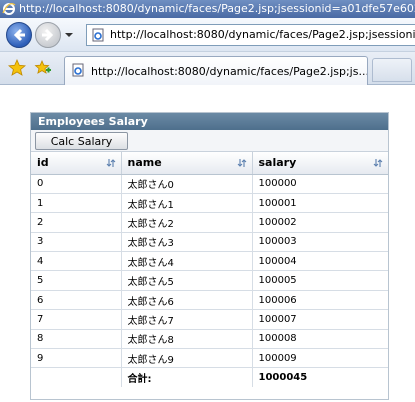 This screenshot has height=402, width=415. I want to click on cell-id: 2, so click(76, 222).